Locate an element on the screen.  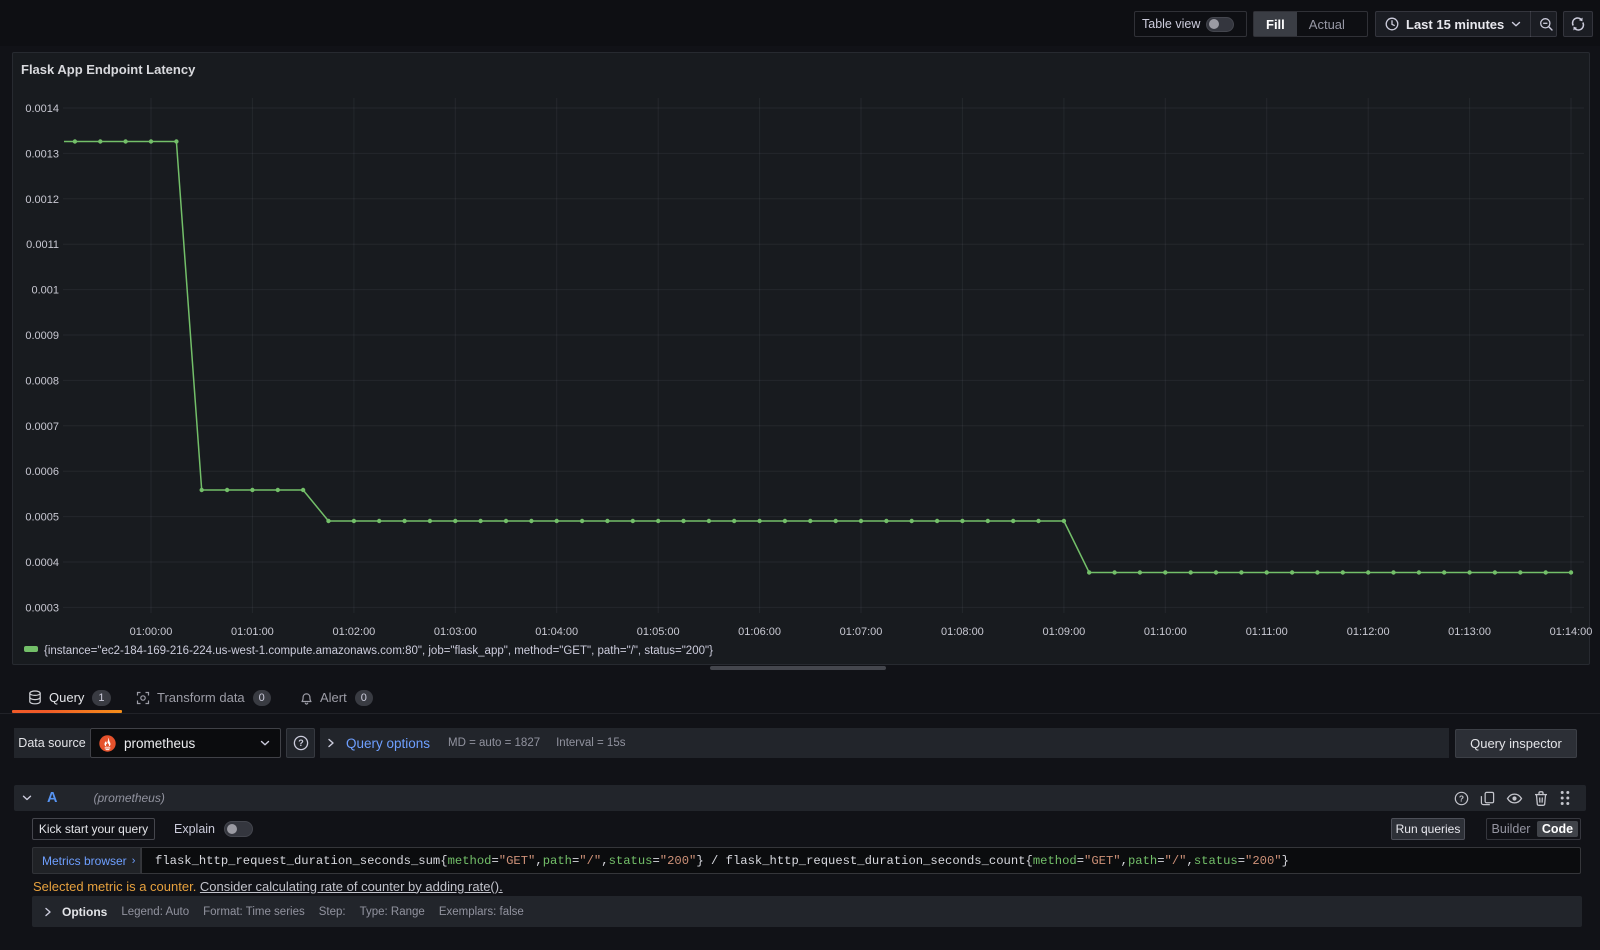
svg-text: 0.0009 is located at coordinates (42, 336).